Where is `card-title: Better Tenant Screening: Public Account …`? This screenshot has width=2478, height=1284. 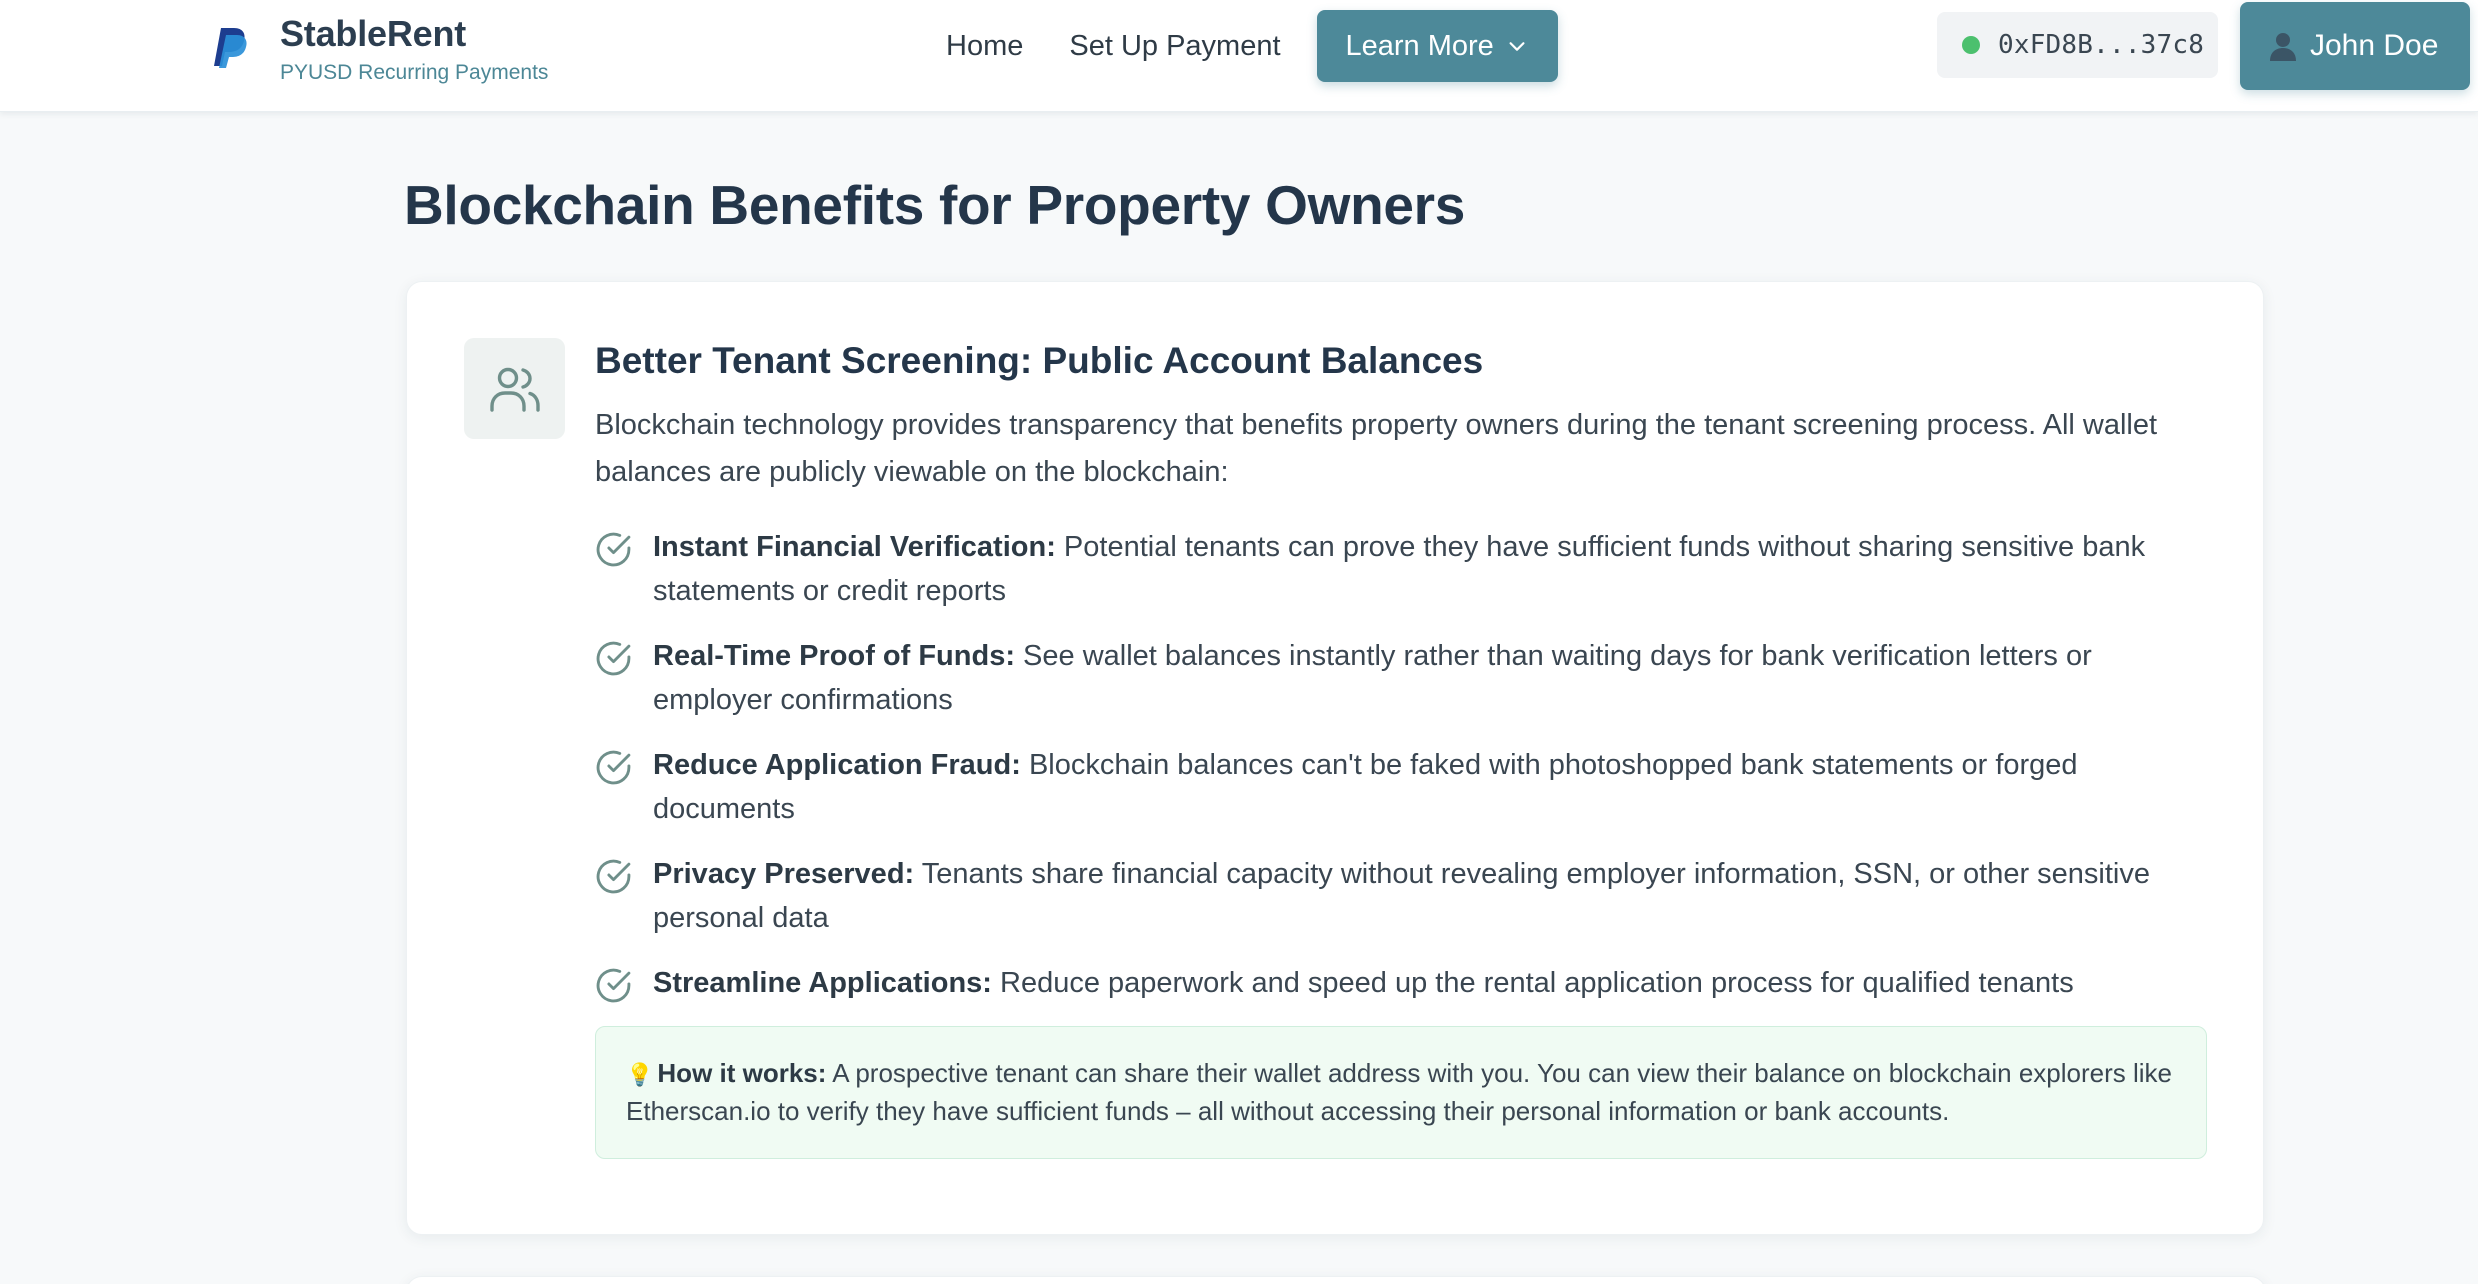 card-title: Better Tenant Screening: Public Account … is located at coordinates (1039, 360).